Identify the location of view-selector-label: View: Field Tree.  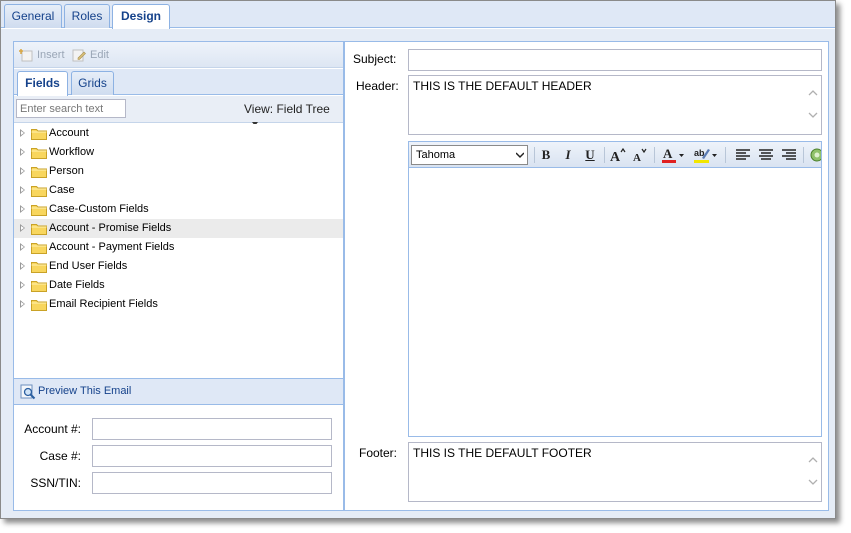
(287, 109).